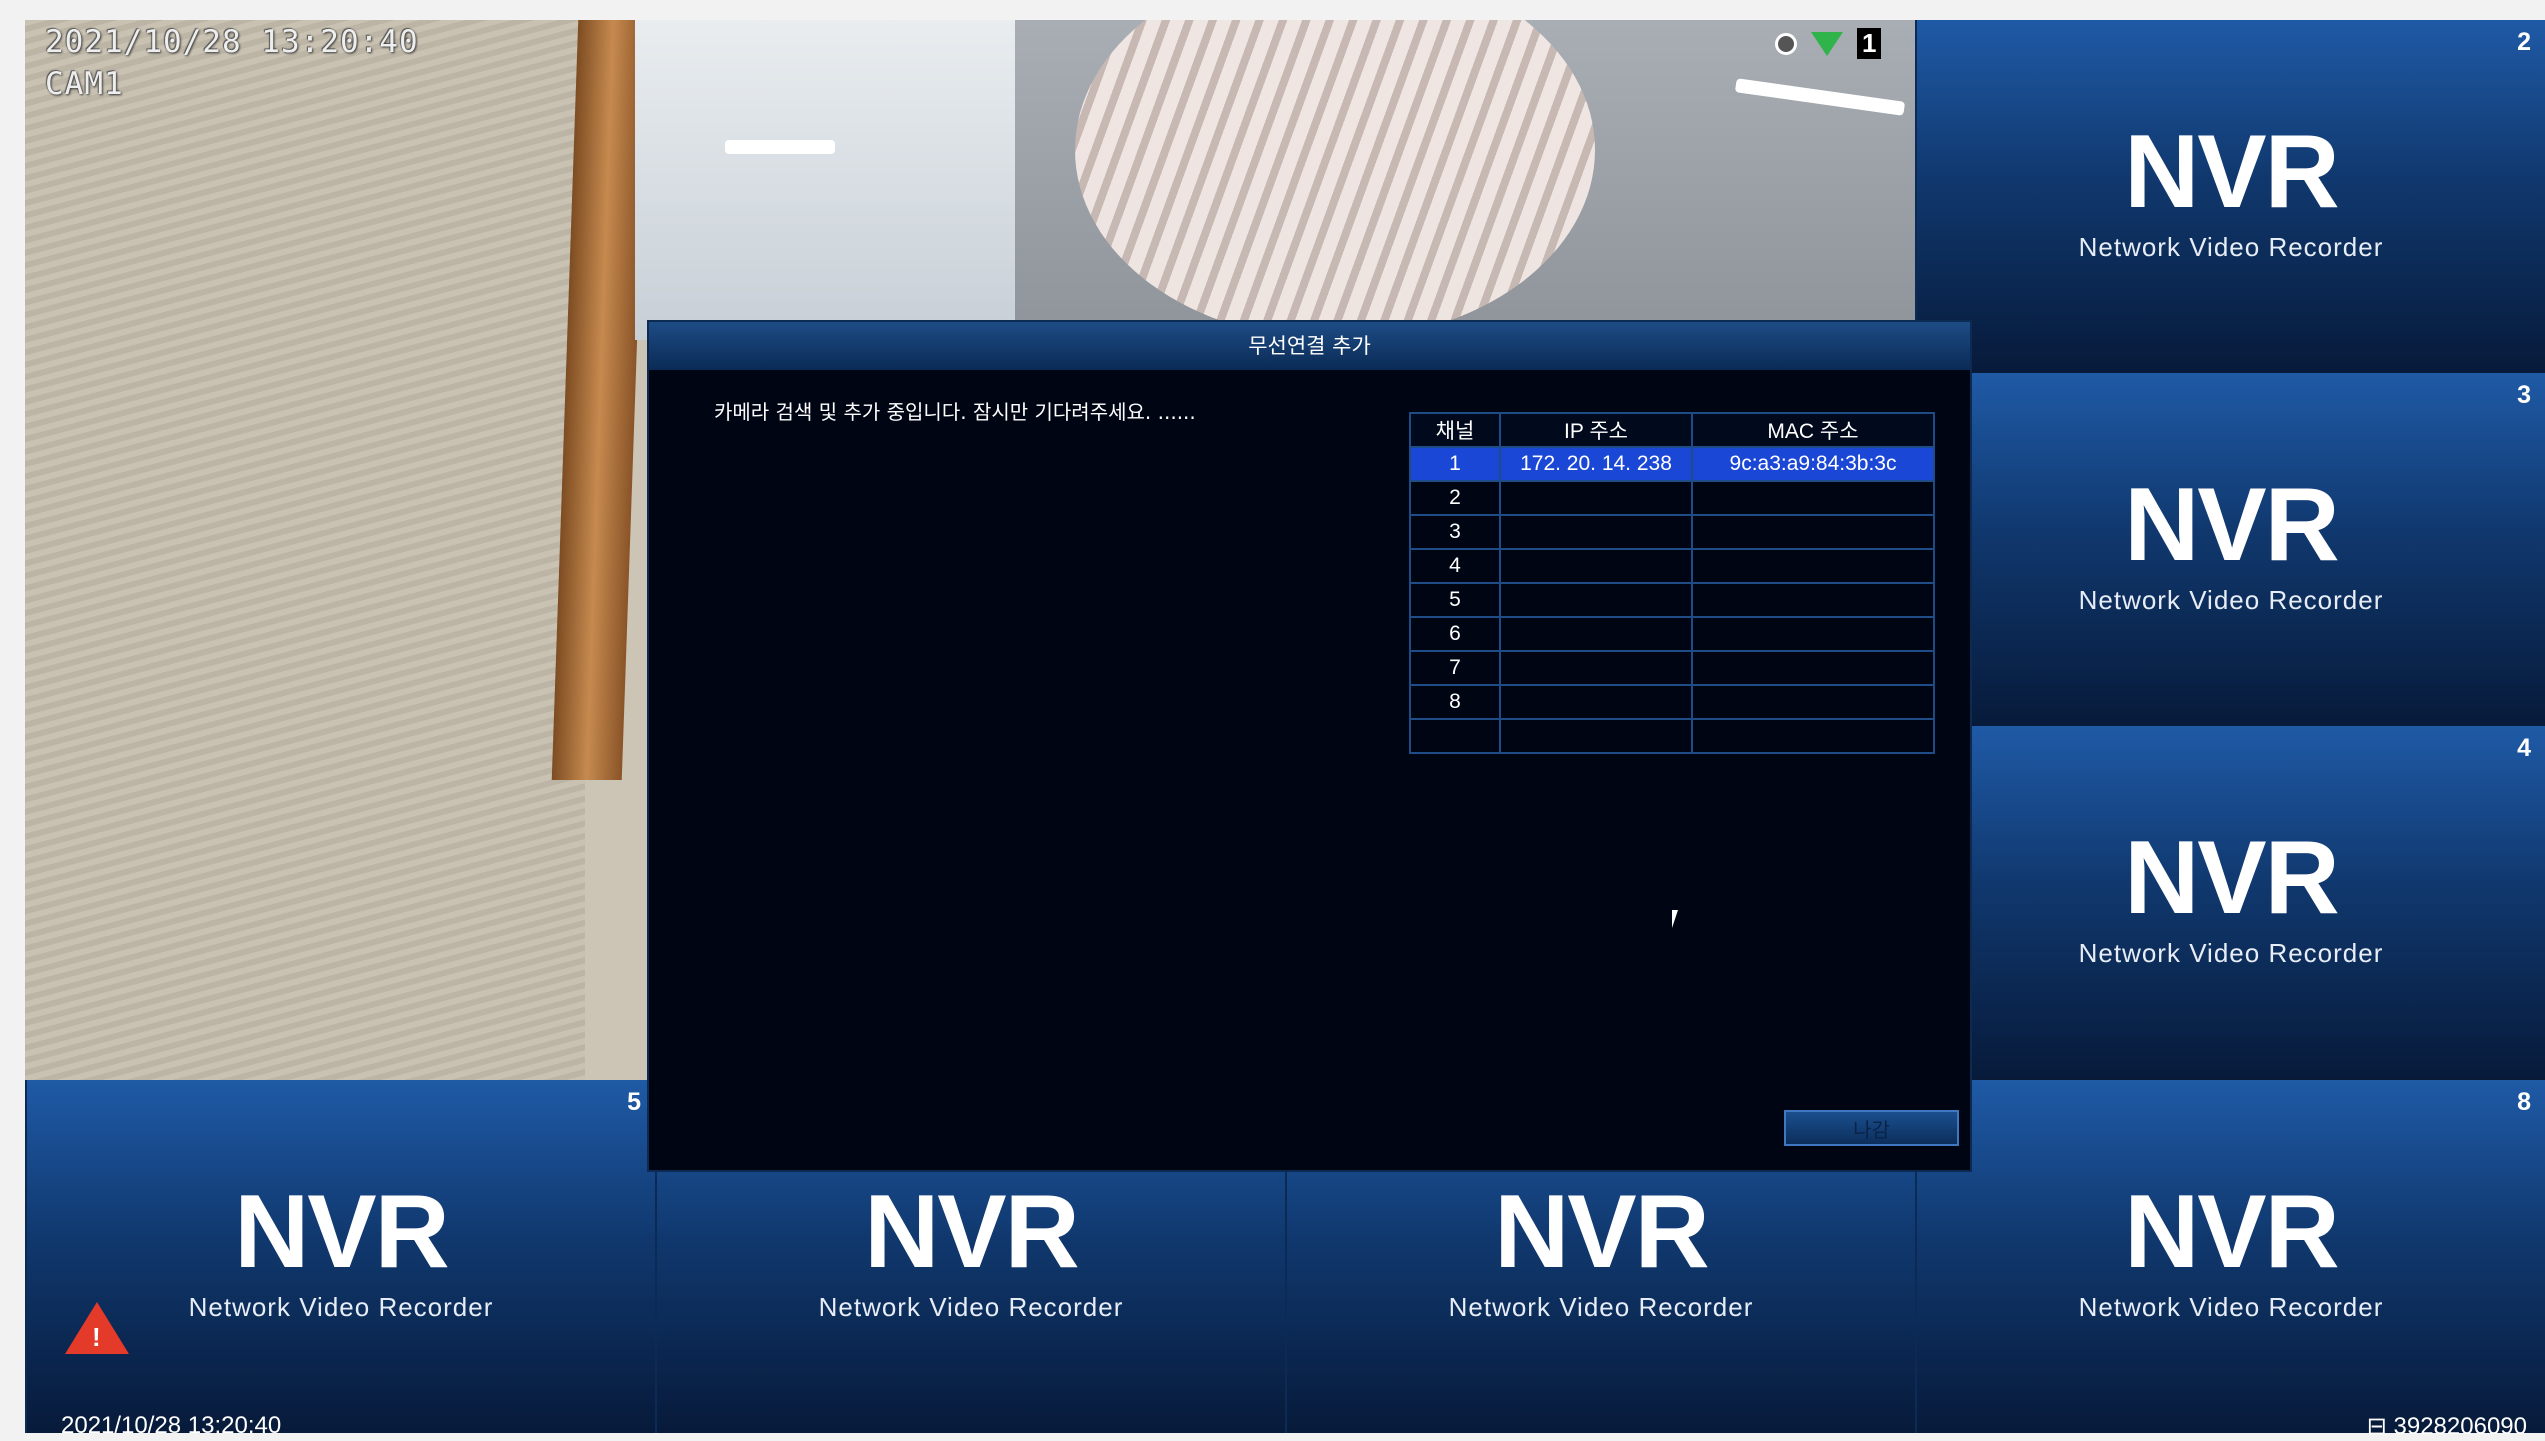  What do you see at coordinates (1455, 702) in the screenshot?
I see `cell-channel: 8` at bounding box center [1455, 702].